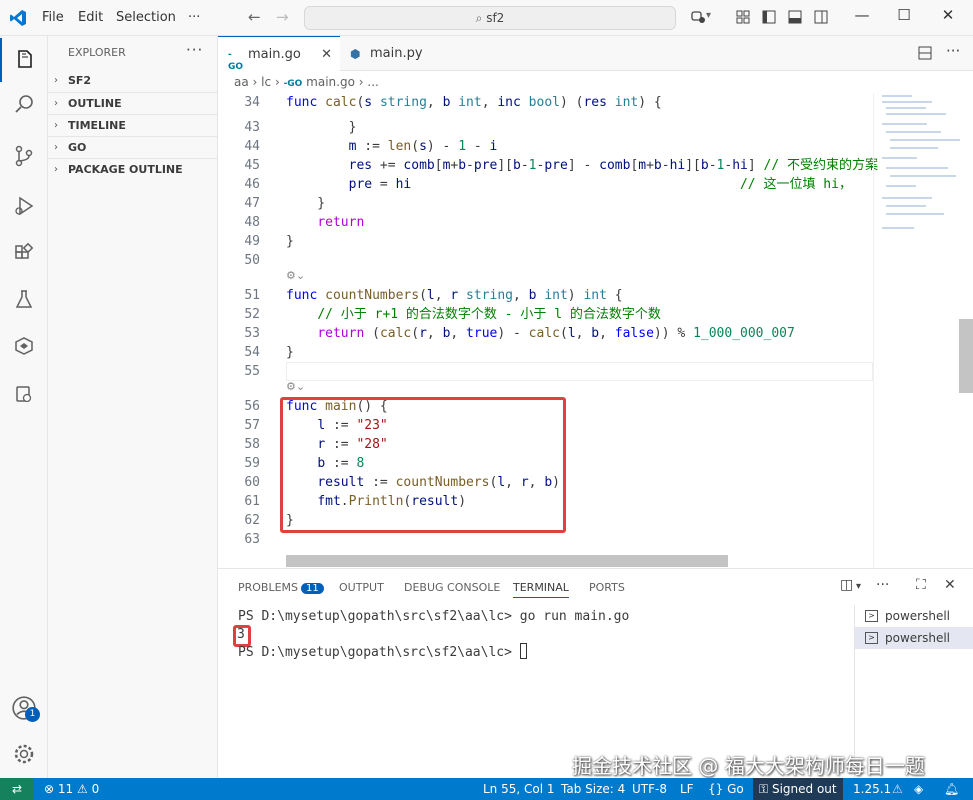 The height and width of the screenshot is (800, 973). Describe the element at coordinates (361, 587) in the screenshot. I see `panel-tab-output: OUTPUT` at that location.